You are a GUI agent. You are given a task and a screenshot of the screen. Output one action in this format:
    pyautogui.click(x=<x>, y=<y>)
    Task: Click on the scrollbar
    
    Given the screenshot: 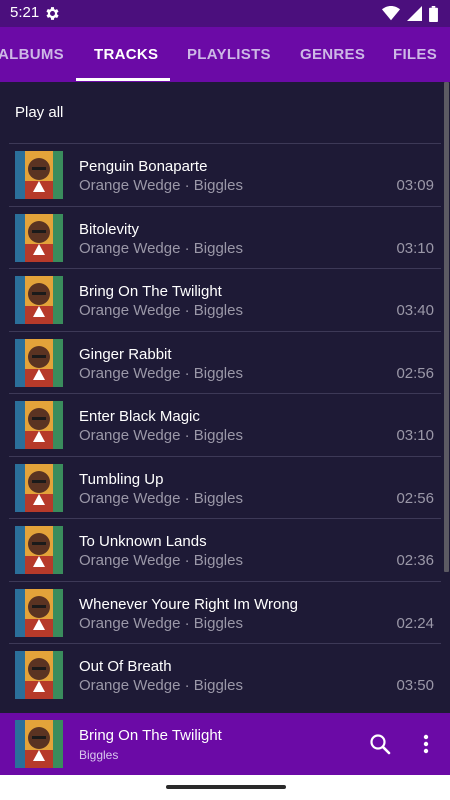 What is the action you would take?
    pyautogui.click(x=446, y=327)
    